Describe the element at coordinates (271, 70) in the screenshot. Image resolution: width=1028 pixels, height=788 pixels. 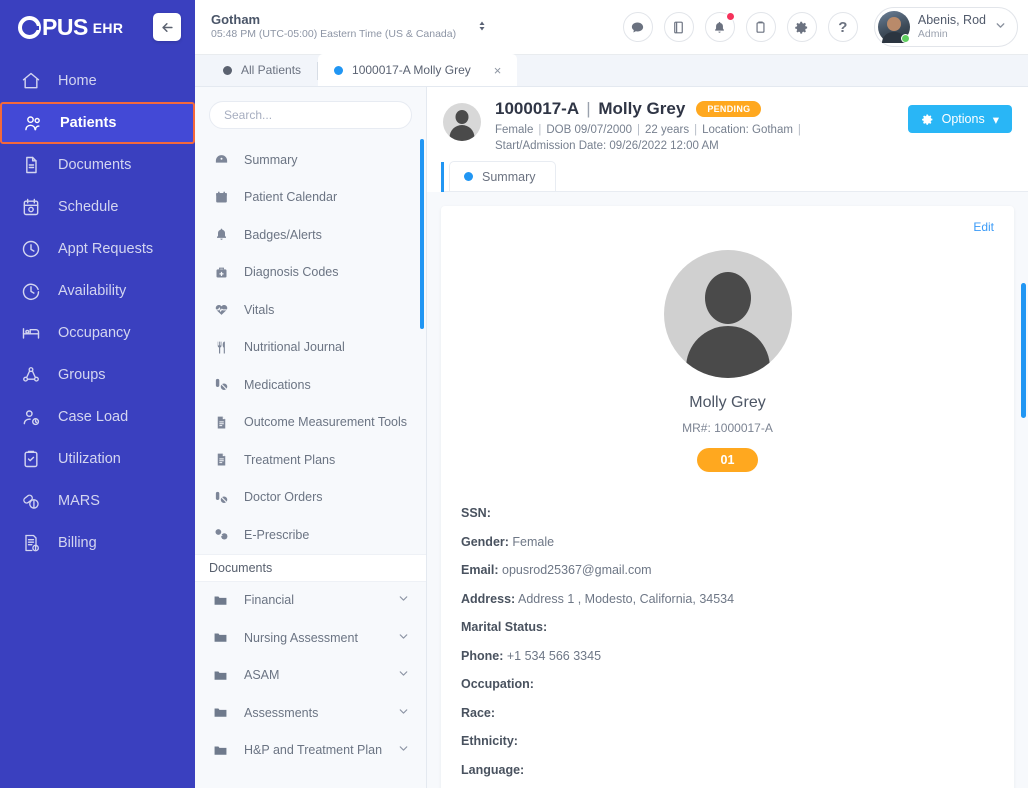
I see `tab-label: All Patients` at that location.